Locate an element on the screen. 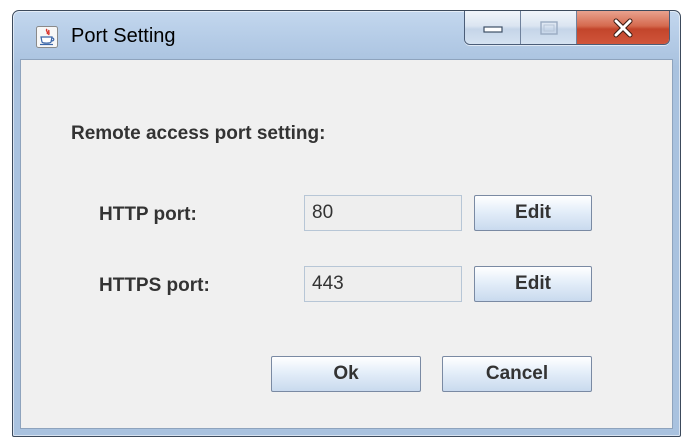 Image resolution: width=689 pixels, height=445 pixels. cancel-button: Cancel is located at coordinates (517, 374).